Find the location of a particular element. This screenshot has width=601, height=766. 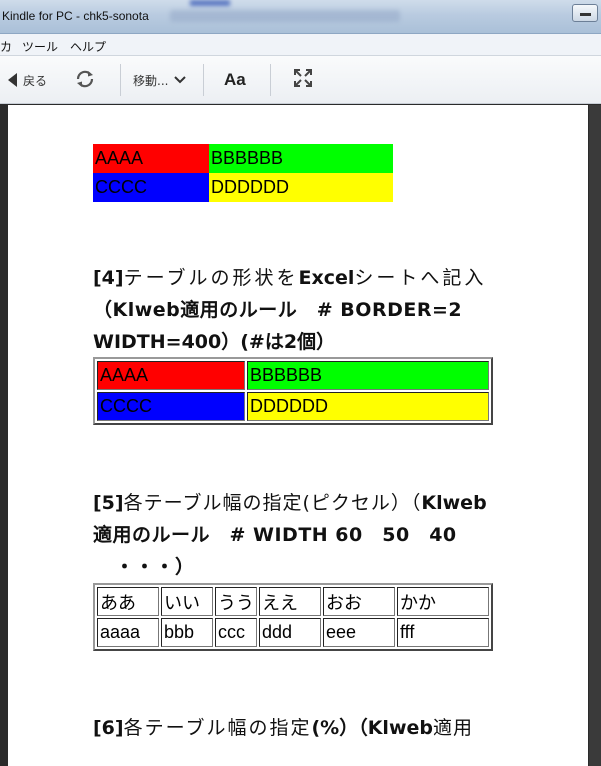

minimize-icon is located at coordinates (585, 14).